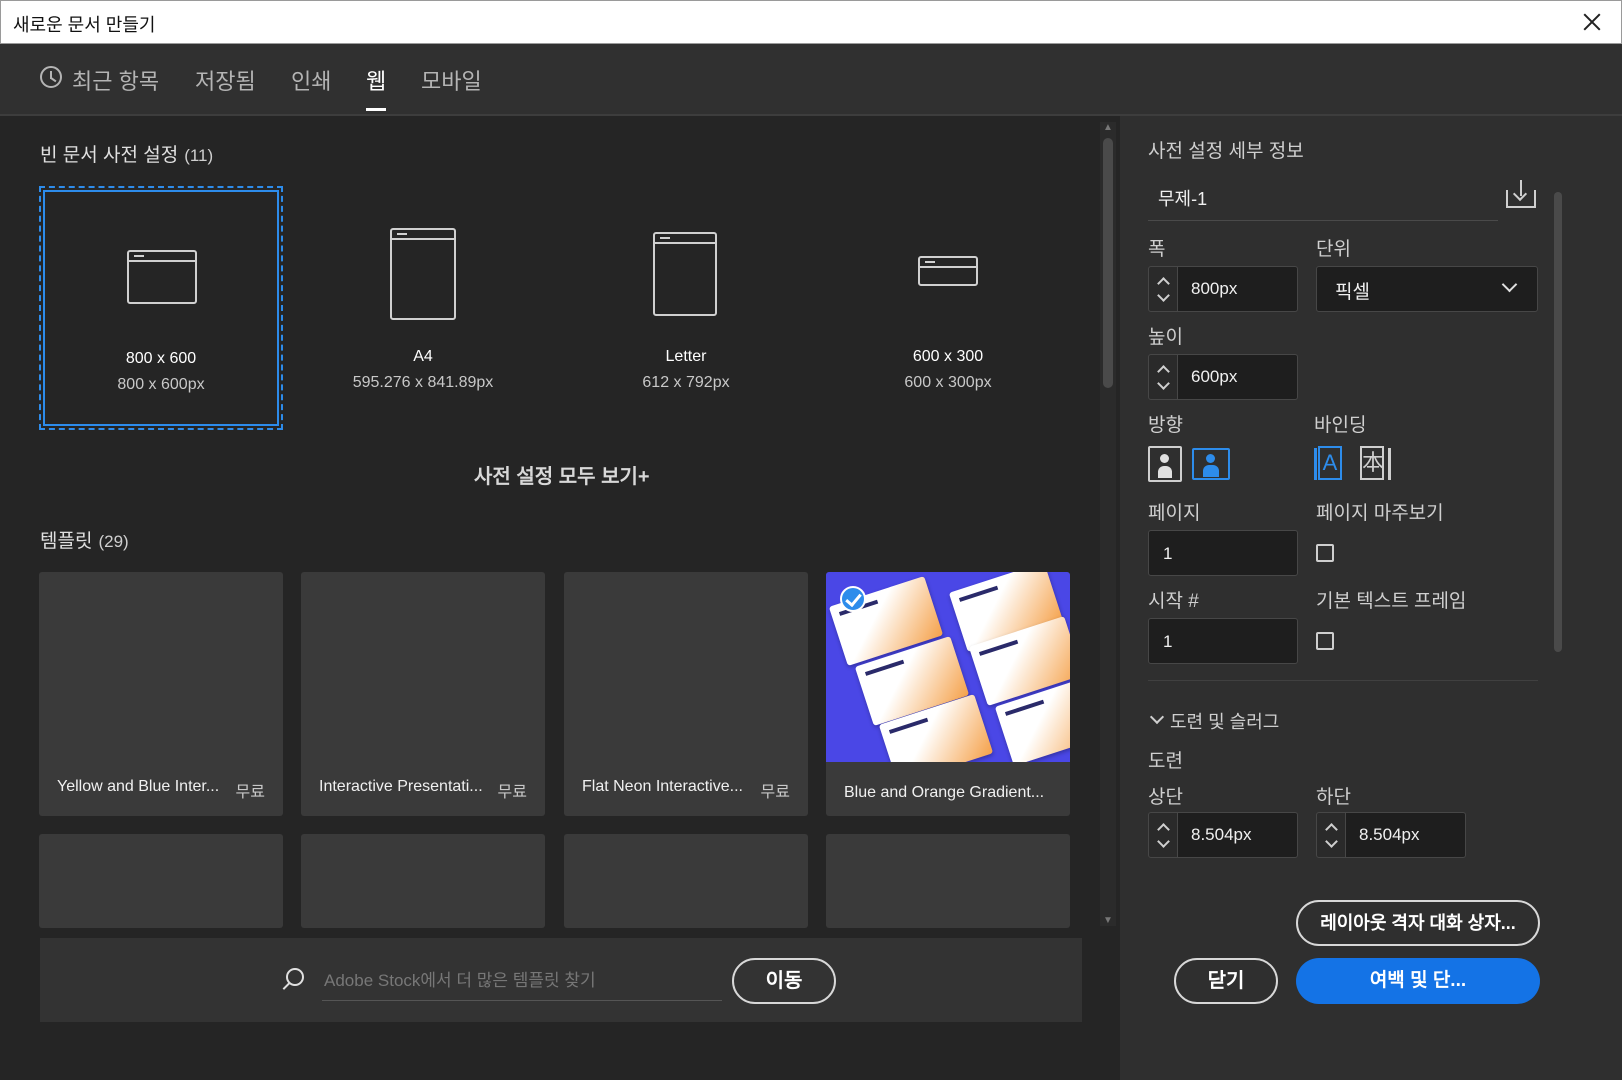  I want to click on orientation-label: 방향, so click(1165, 425).